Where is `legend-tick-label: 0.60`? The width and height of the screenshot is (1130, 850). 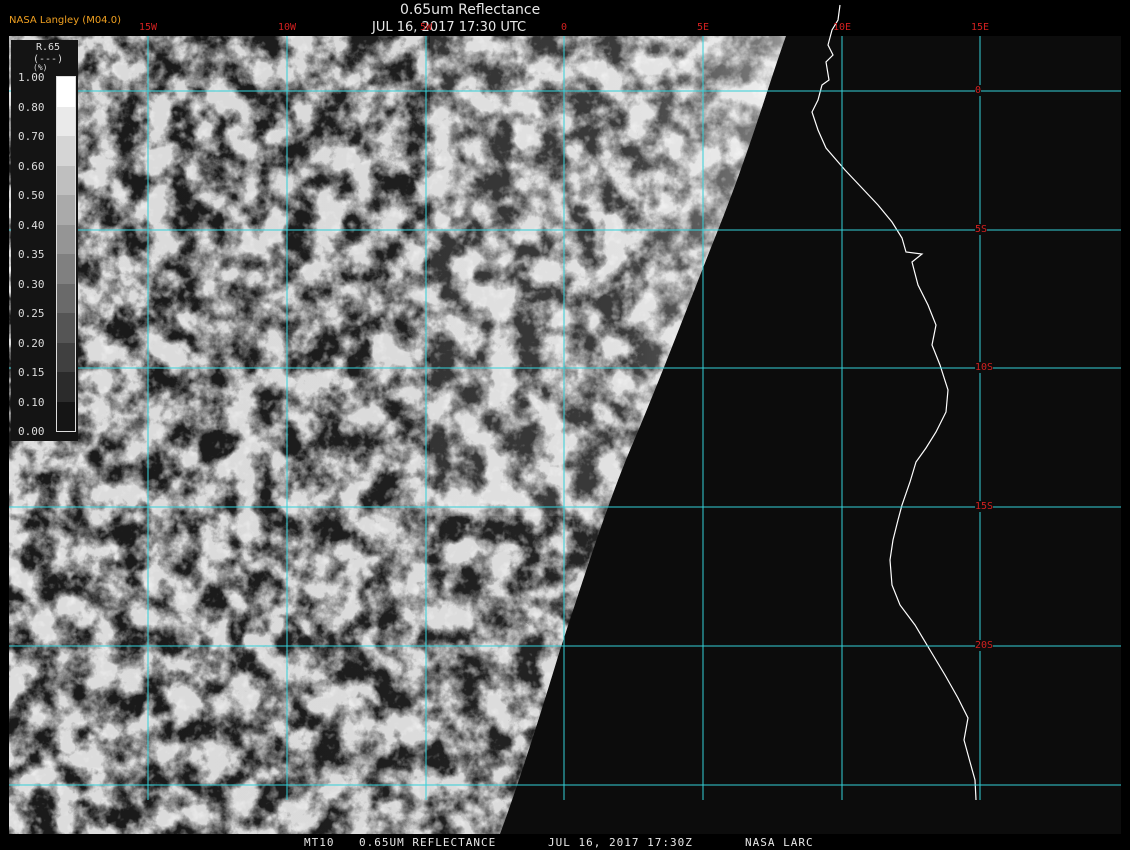
legend-tick-label: 0.60 is located at coordinates (31, 166).